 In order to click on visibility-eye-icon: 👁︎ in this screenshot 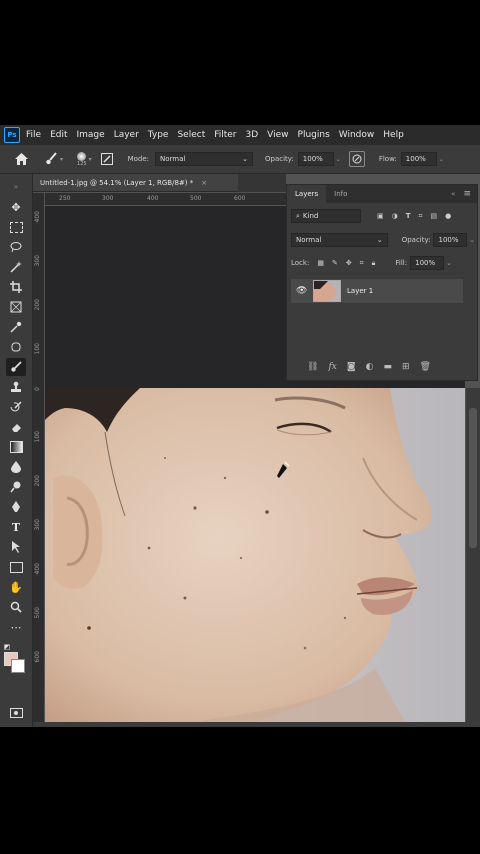, I will do `click(301, 291)`.